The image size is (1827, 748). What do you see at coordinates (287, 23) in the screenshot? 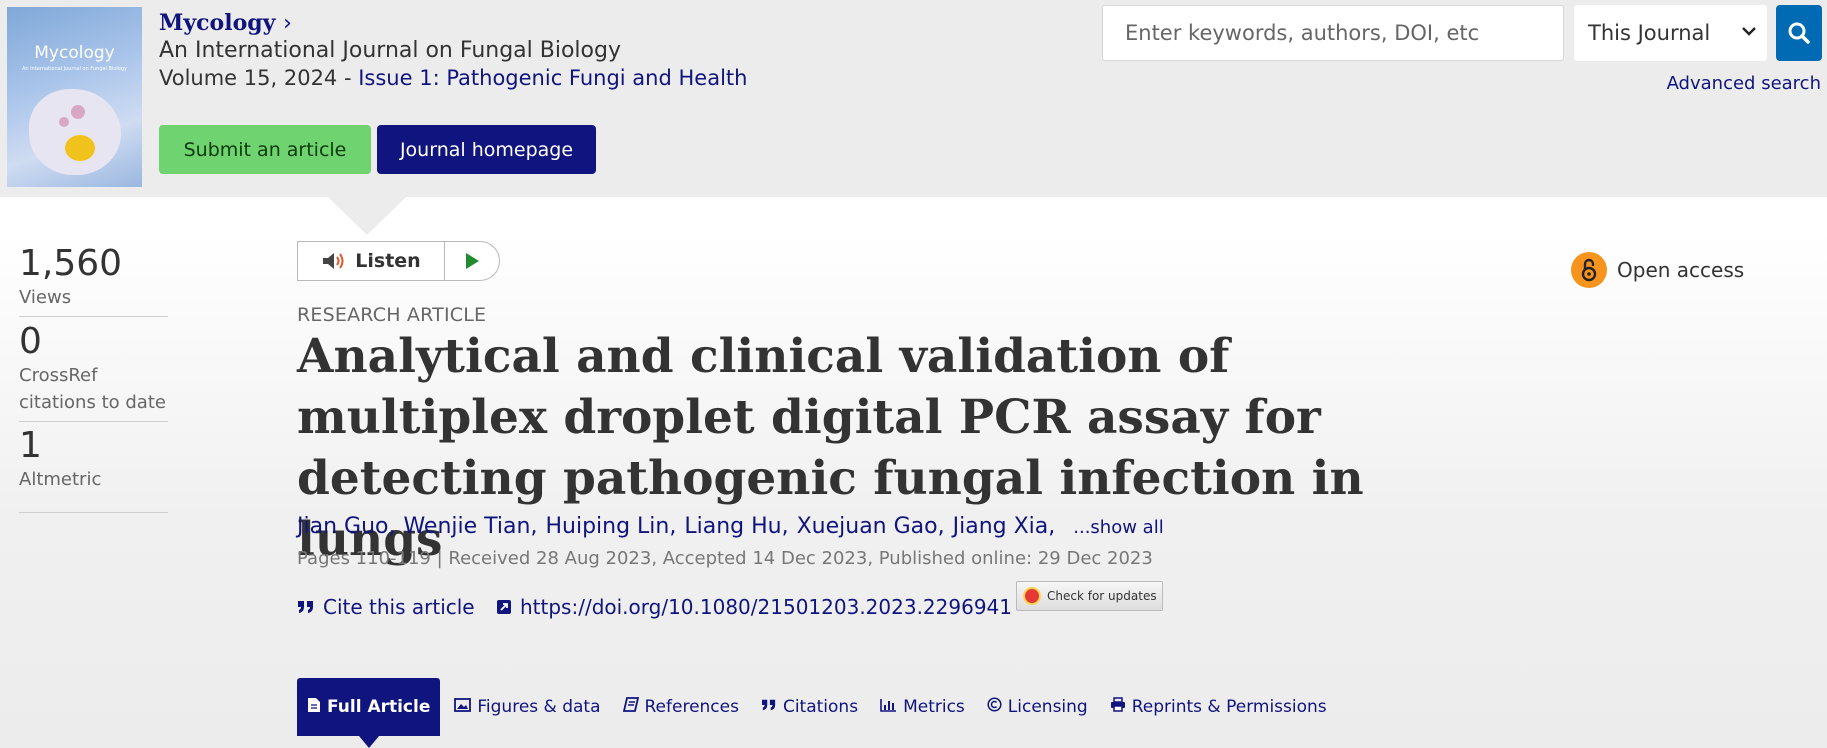
I see `chevron-right-icon: ›` at bounding box center [287, 23].